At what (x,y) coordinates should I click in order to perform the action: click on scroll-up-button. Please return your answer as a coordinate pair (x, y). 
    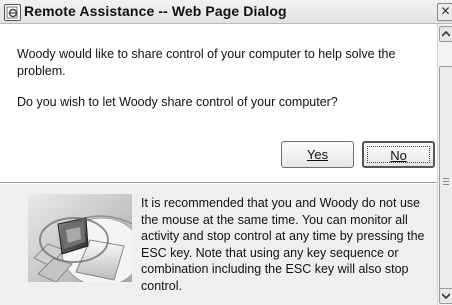
    Looking at the image, I should click on (445, 34).